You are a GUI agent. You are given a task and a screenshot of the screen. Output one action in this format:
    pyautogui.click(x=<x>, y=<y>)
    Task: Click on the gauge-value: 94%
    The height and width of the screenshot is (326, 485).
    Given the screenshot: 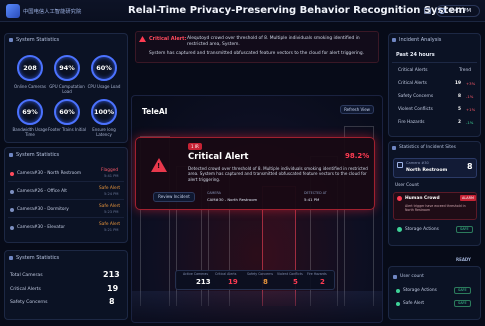 What is the action you would take?
    pyautogui.click(x=67, y=68)
    